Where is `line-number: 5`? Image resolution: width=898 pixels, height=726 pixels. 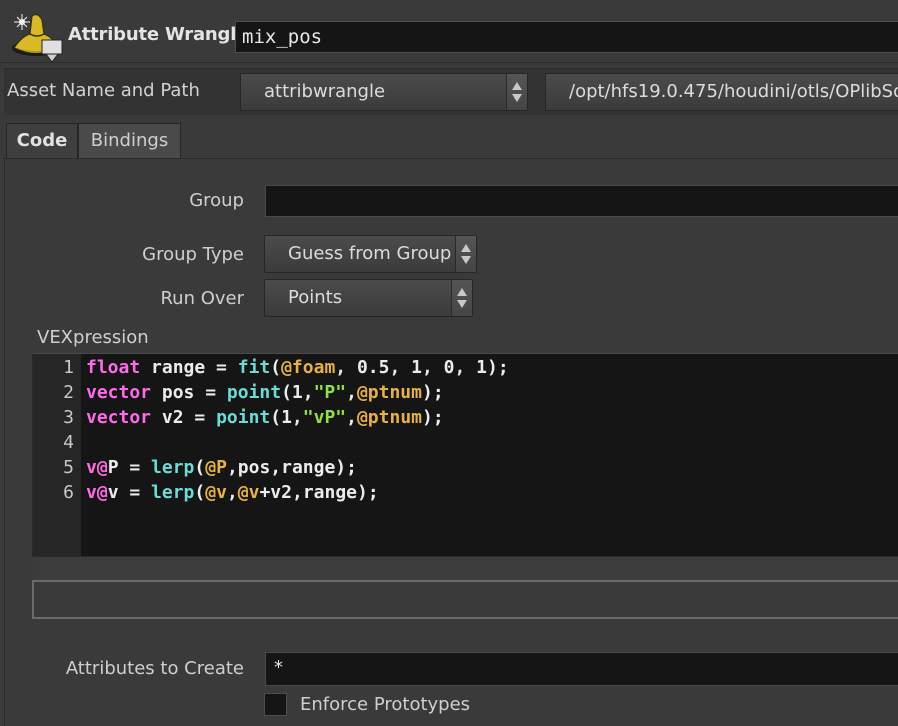 line-number: 5 is located at coordinates (68, 467).